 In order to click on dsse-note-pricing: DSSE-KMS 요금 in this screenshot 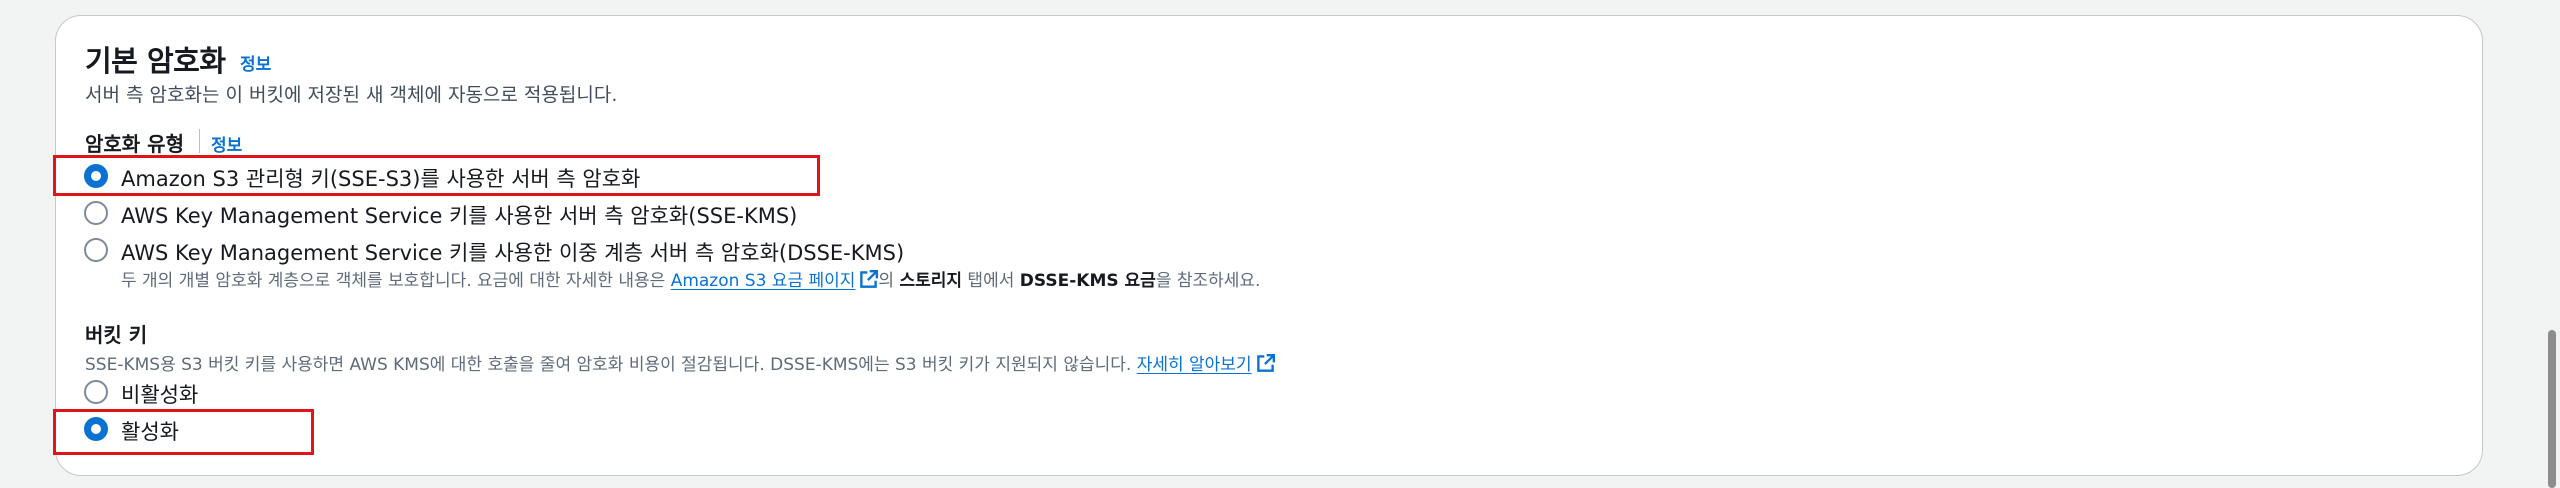, I will do `click(1087, 281)`.